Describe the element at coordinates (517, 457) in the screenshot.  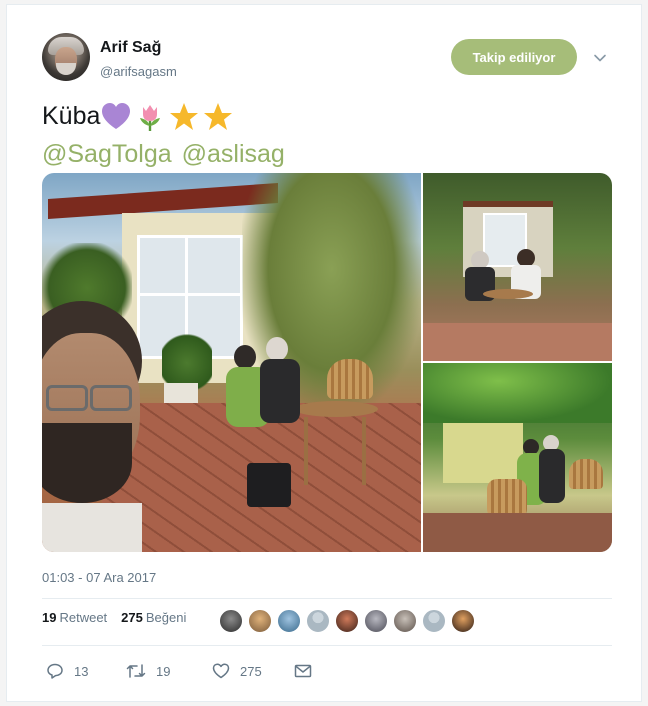
I see `garden-chairs-photo` at that location.